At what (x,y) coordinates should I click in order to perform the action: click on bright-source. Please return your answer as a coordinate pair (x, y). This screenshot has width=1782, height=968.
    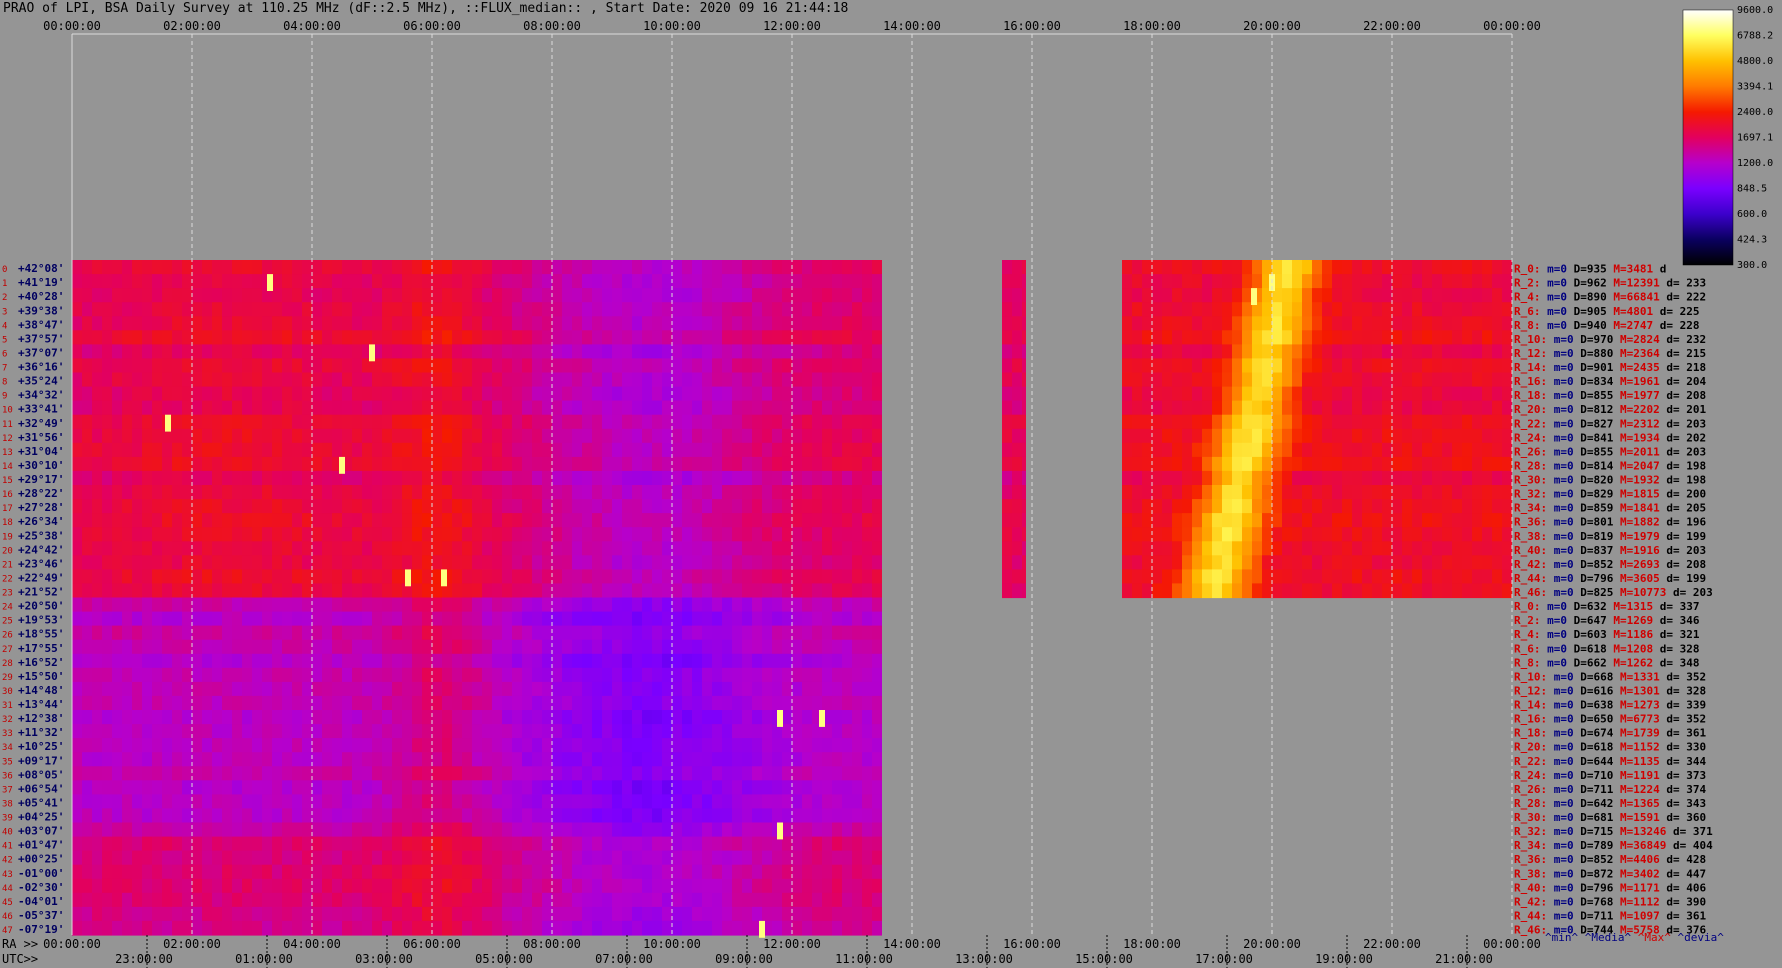
    Looking at the image, I should click on (762, 929).